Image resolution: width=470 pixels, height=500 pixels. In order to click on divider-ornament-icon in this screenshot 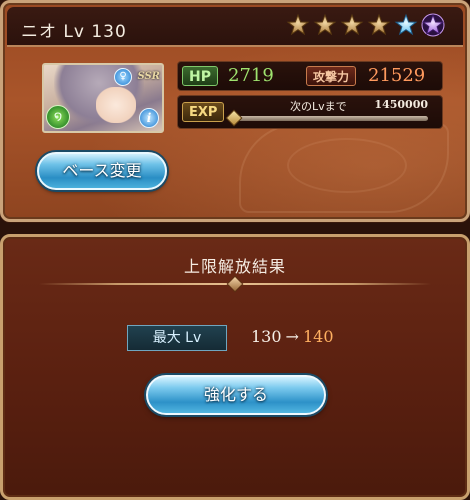, I will do `click(235, 284)`.